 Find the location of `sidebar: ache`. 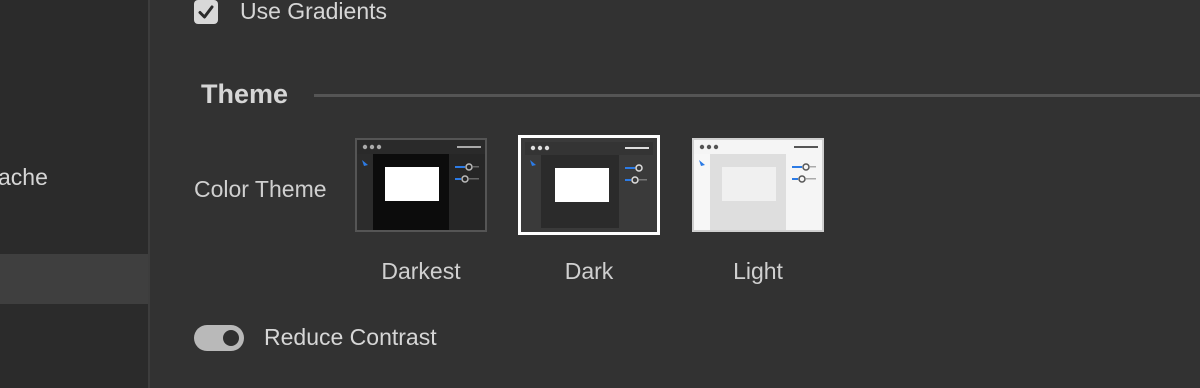

sidebar: ache is located at coordinates (74, 194).